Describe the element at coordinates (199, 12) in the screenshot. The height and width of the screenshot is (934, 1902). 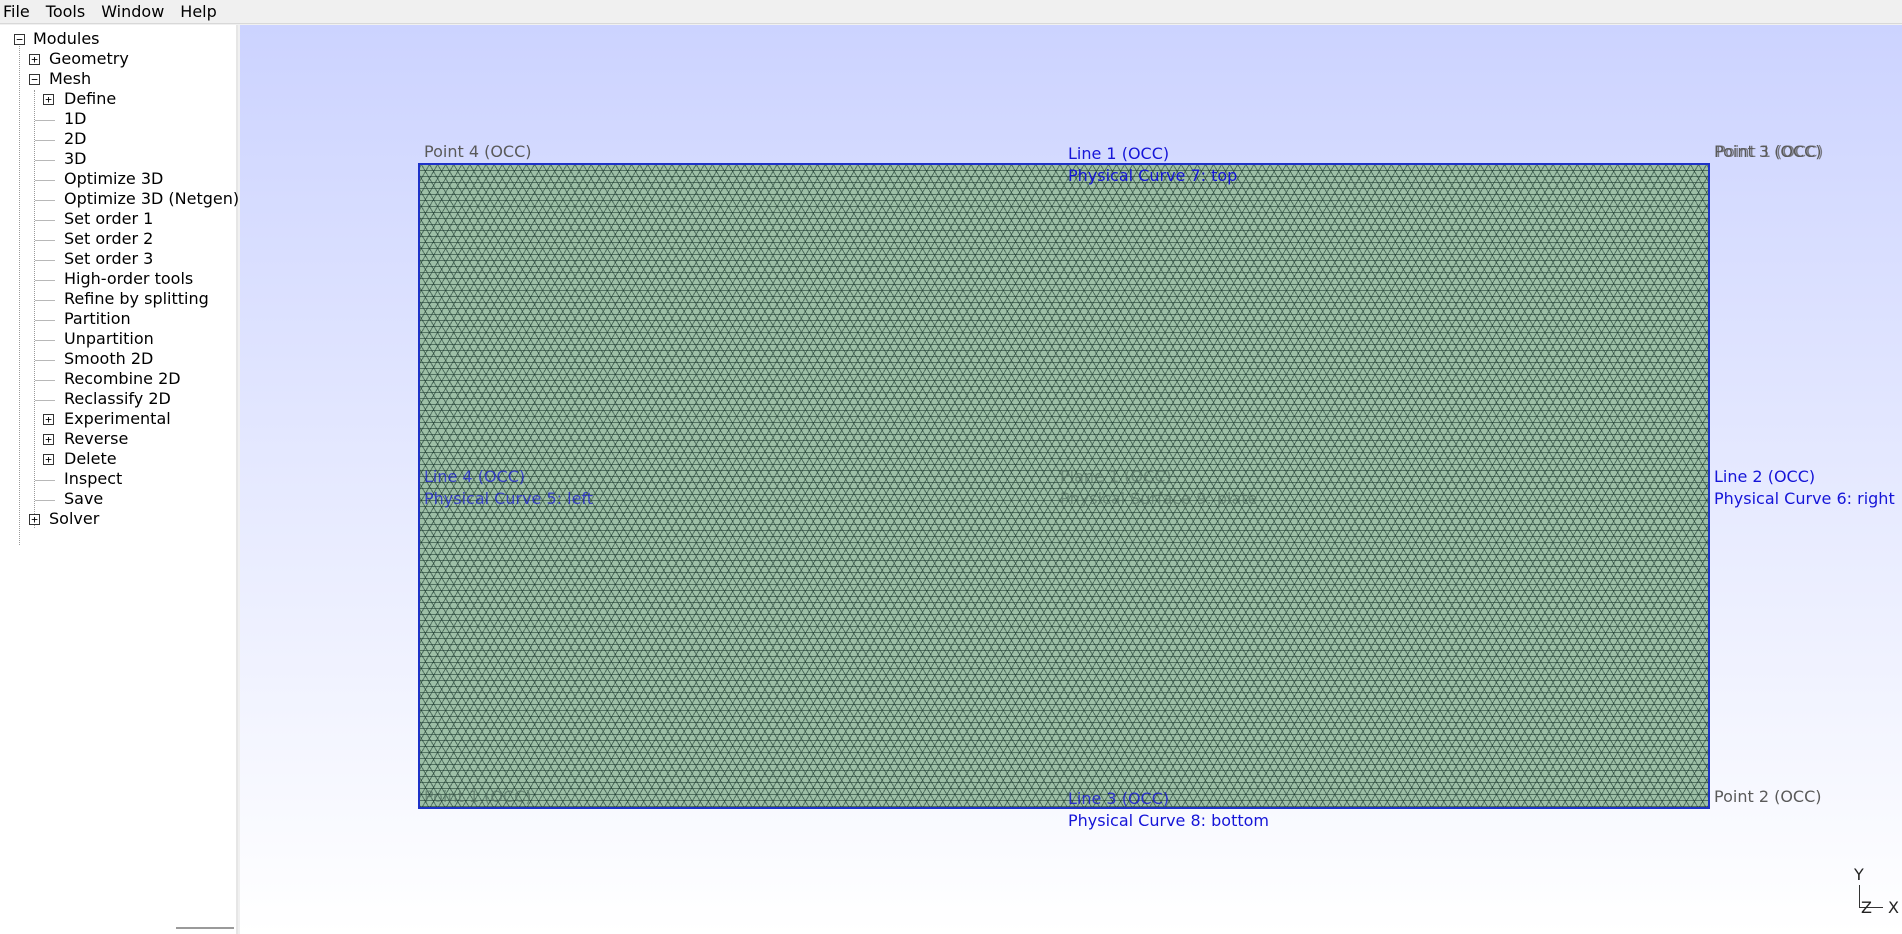
I see `menu-help: Help` at that location.